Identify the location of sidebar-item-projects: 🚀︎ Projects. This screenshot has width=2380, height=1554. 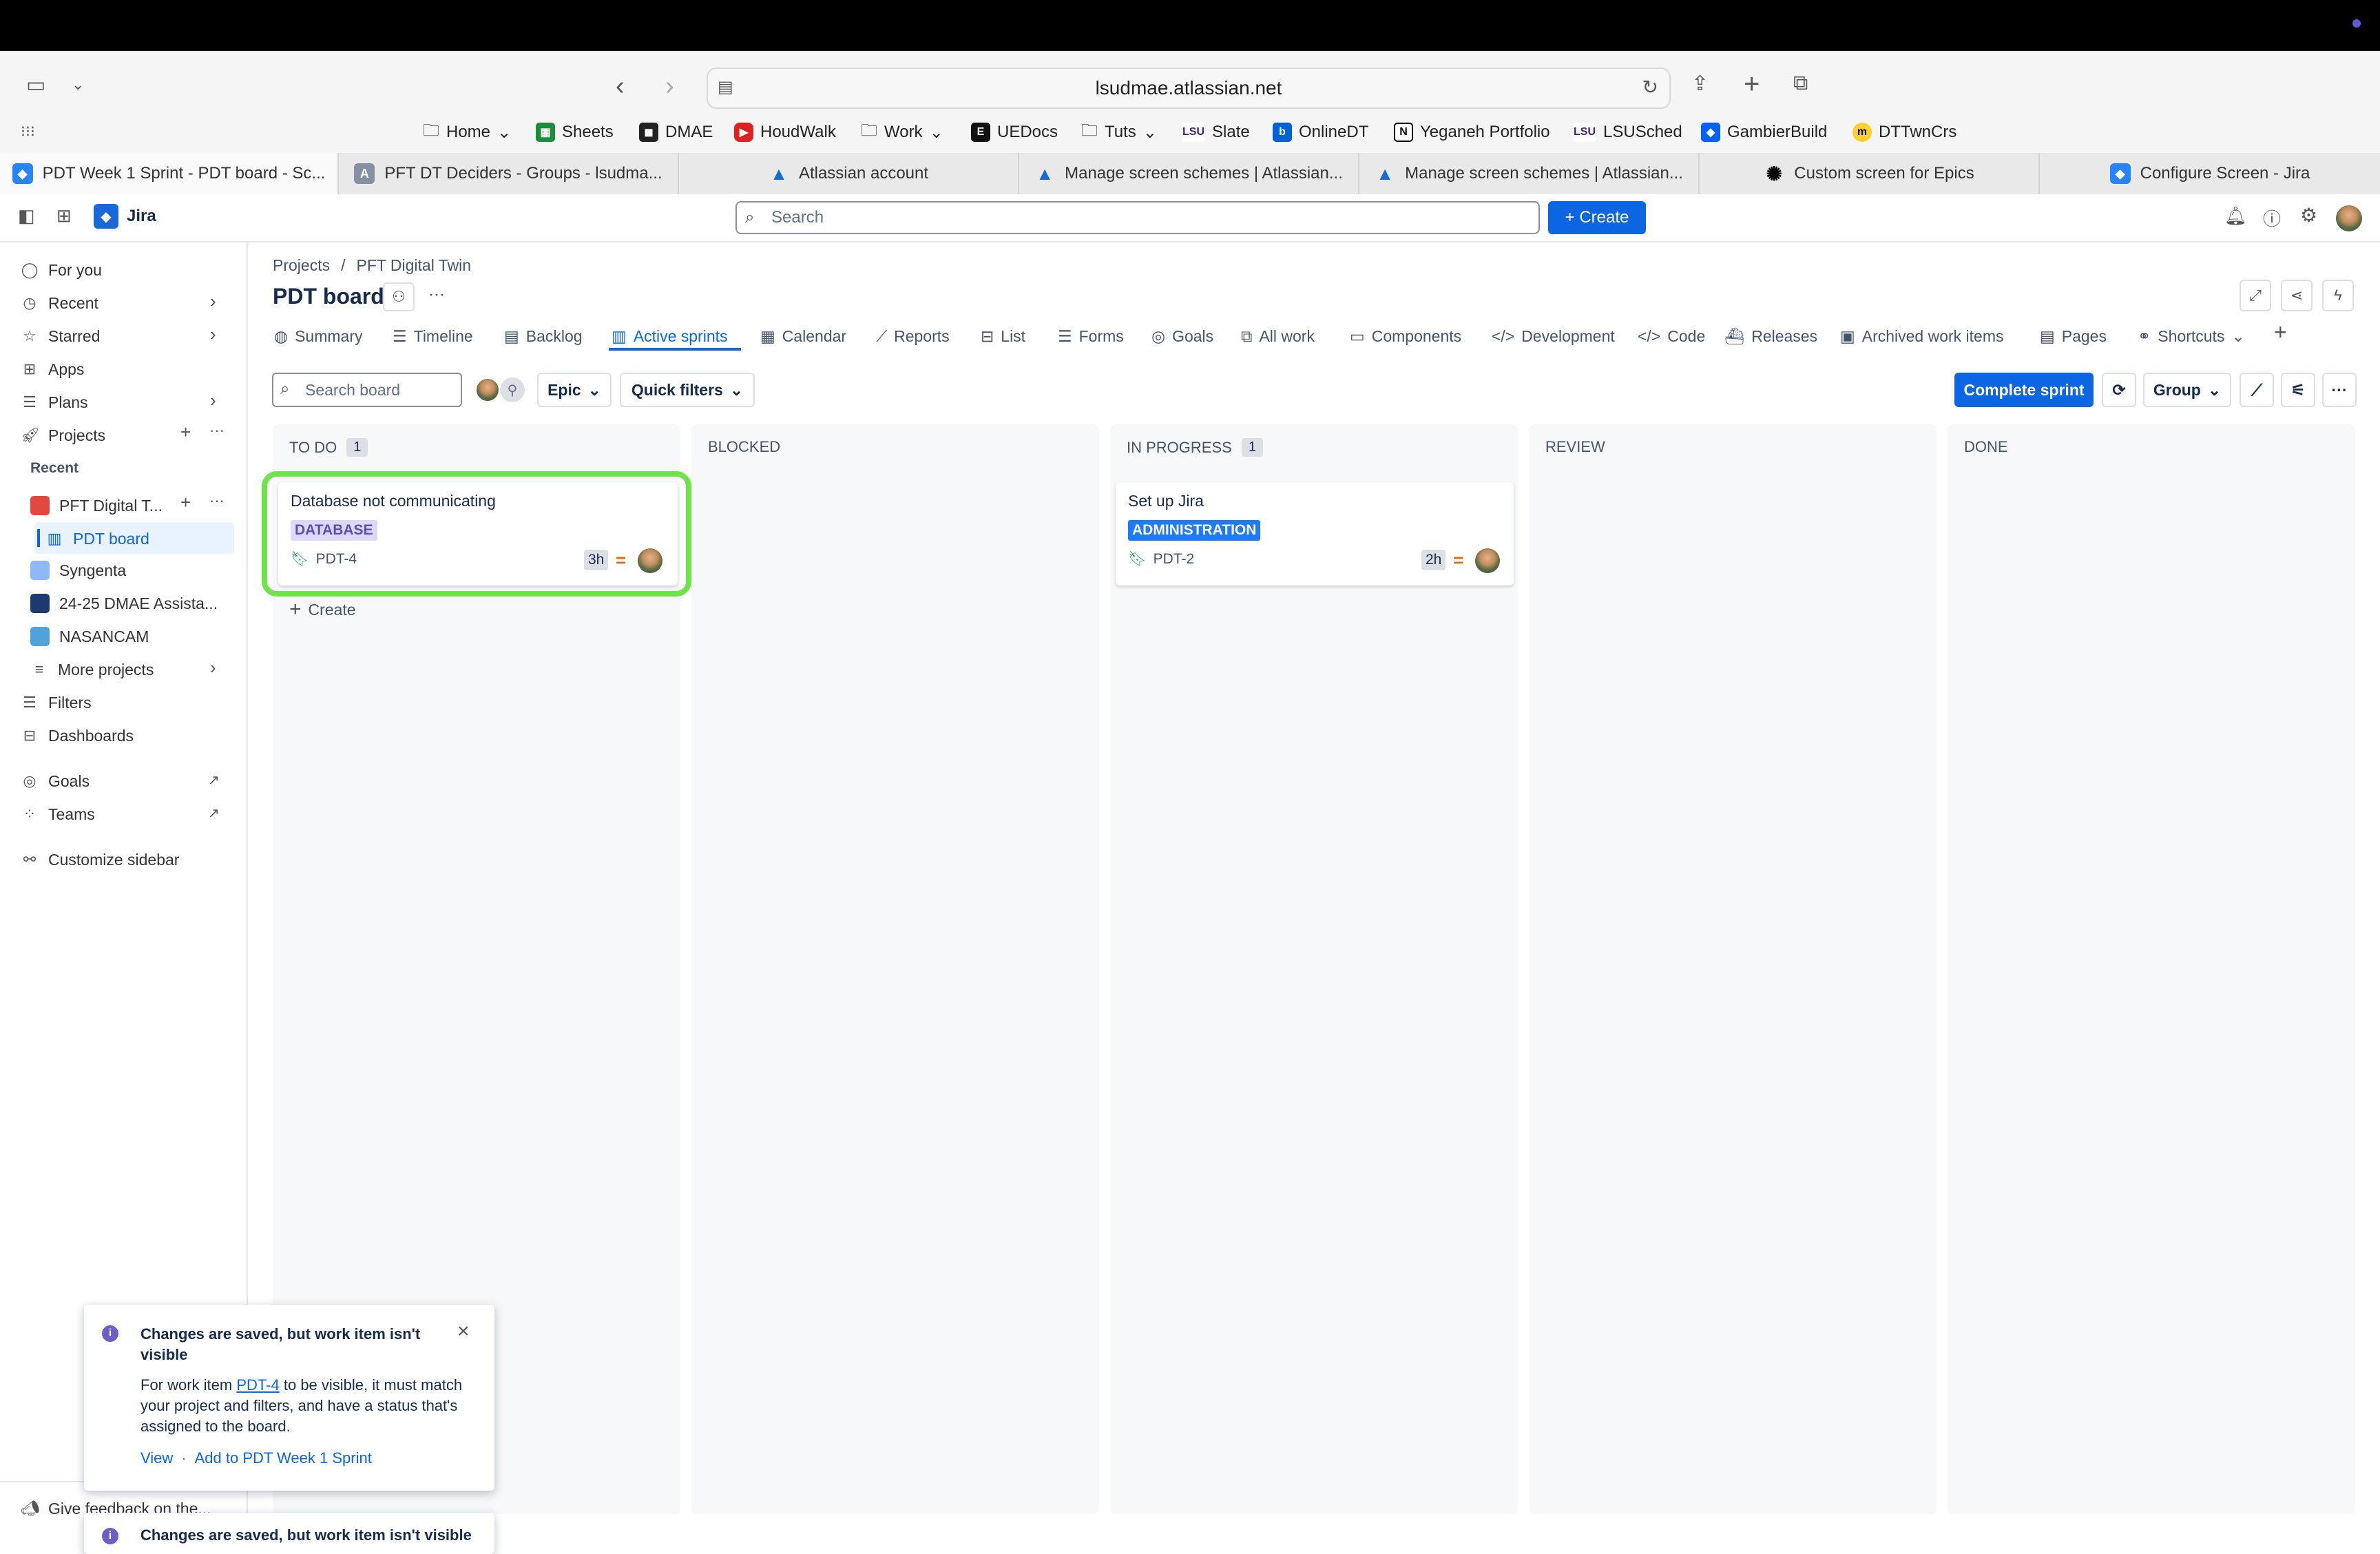
(63, 435).